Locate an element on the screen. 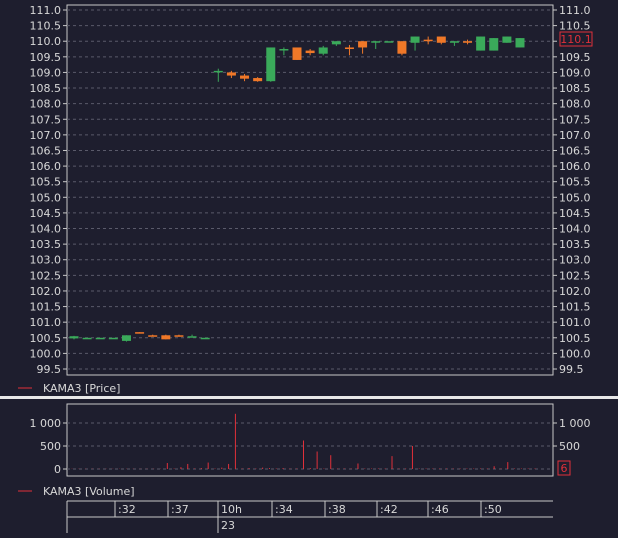 This screenshot has width=618, height=538. volume-plot-area is located at coordinates (310, 440).